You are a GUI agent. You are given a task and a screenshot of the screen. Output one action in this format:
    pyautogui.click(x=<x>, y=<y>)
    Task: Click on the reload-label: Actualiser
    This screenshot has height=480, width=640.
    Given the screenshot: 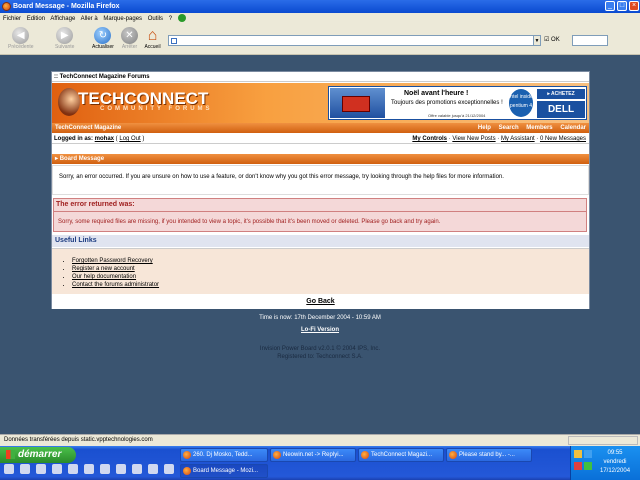 What is the action you would take?
    pyautogui.click(x=103, y=47)
    